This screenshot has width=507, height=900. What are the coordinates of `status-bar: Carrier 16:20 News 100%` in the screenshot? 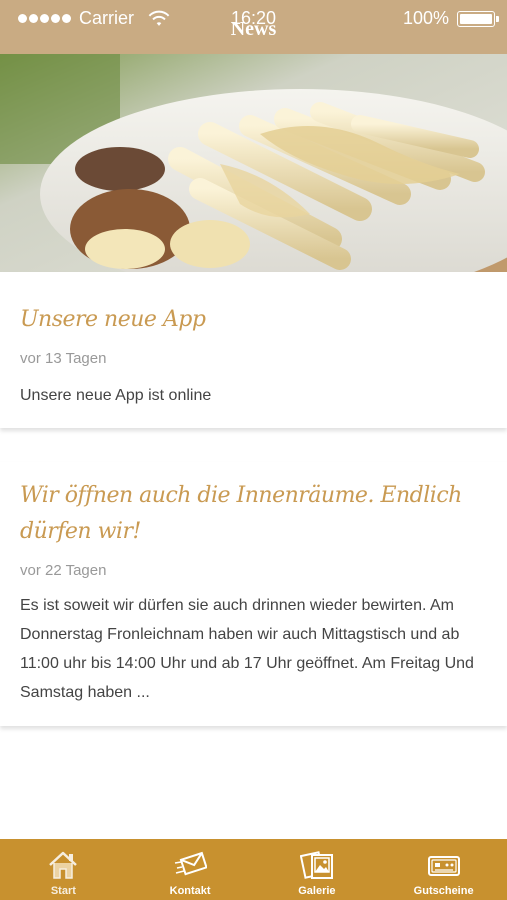 It's located at (253, 27).